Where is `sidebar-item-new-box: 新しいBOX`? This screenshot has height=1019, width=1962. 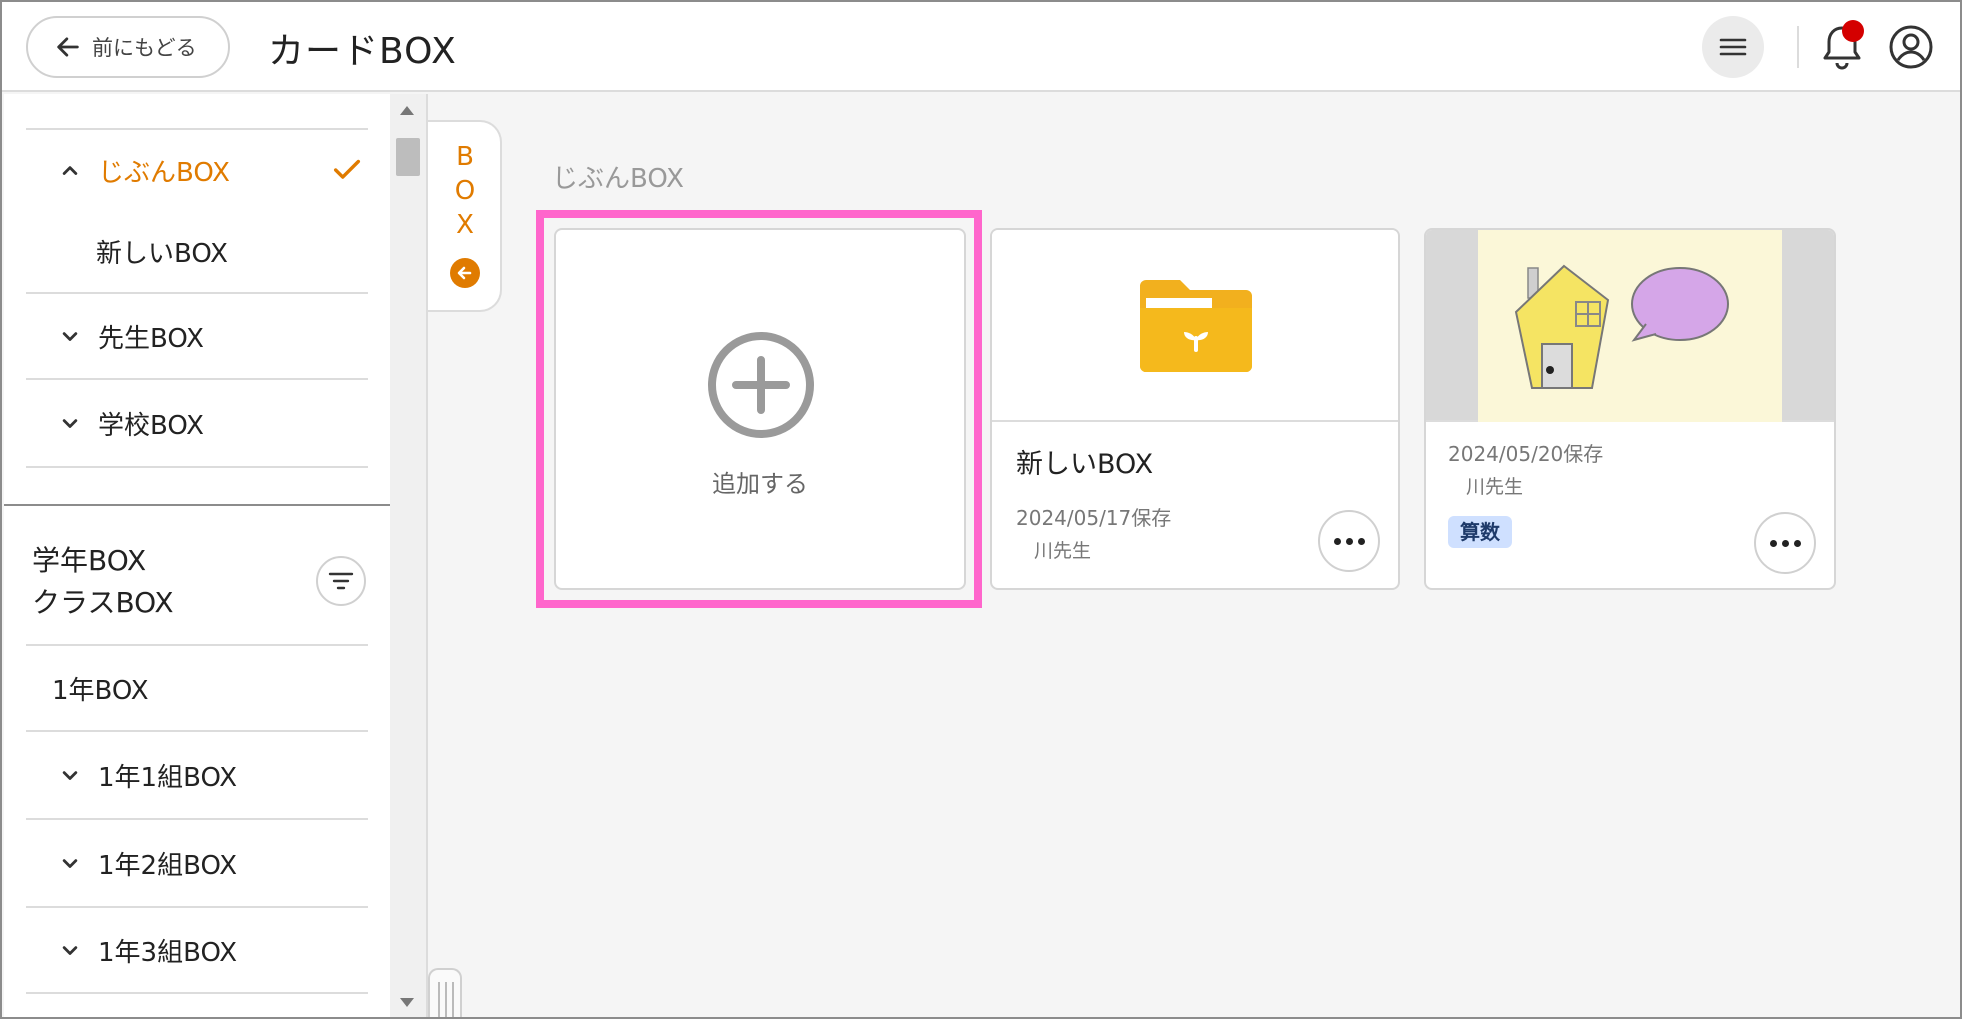 sidebar-item-new-box: 新しいBOX is located at coordinates (197, 252).